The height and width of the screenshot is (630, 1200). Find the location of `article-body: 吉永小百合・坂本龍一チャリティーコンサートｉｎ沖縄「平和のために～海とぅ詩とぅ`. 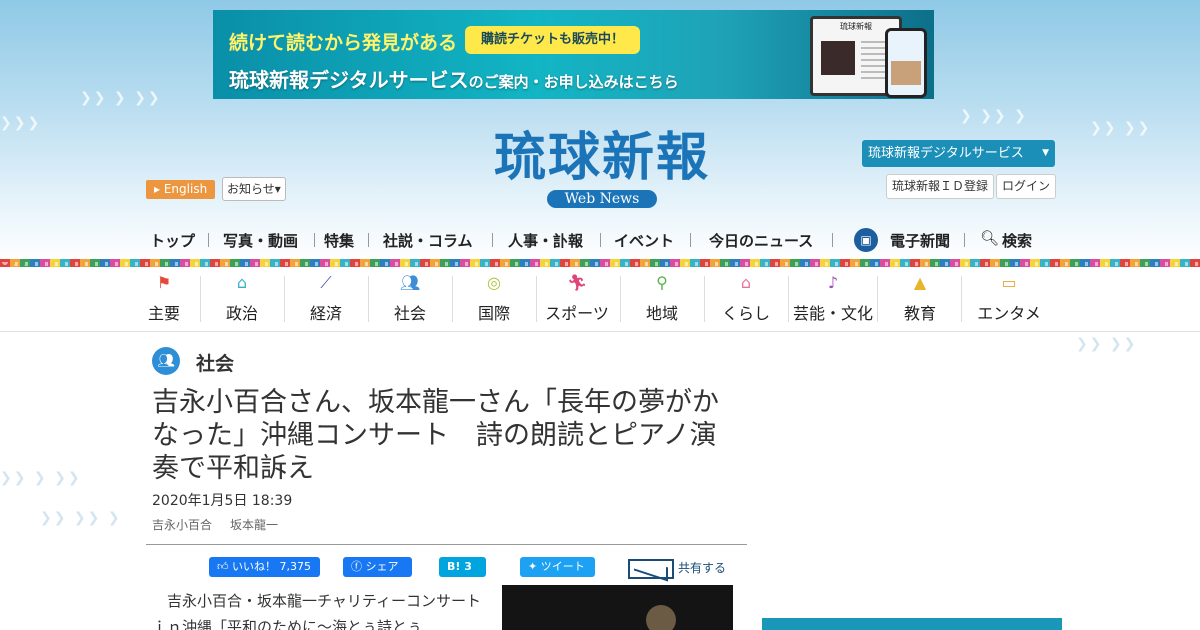

article-body: 吉永小百合・坂本龍一チャリティーコンサートｉｎ沖縄「平和のために～海とぅ詩とぅ is located at coordinates (316, 611).